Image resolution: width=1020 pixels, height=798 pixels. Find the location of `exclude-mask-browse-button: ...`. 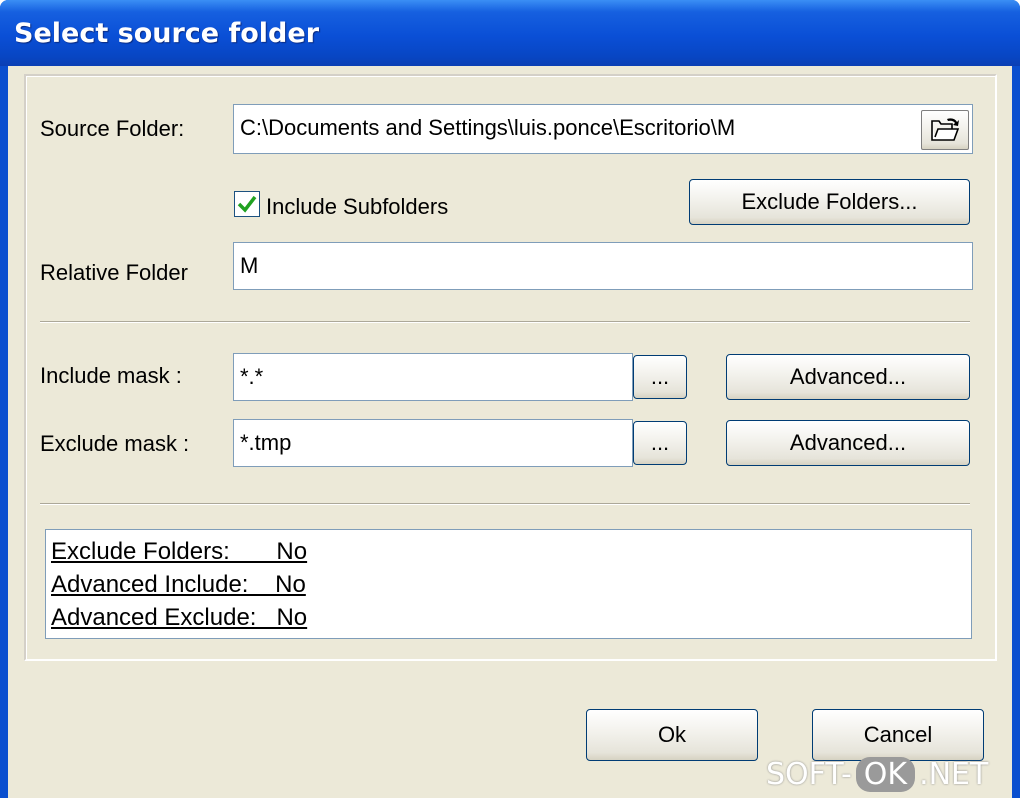

exclude-mask-browse-button: ... is located at coordinates (660, 443).